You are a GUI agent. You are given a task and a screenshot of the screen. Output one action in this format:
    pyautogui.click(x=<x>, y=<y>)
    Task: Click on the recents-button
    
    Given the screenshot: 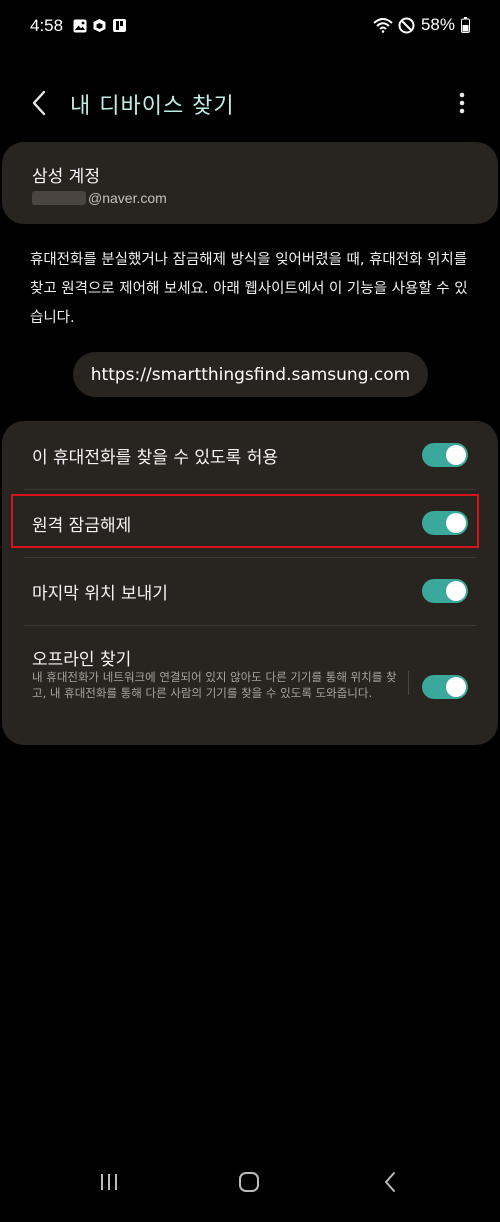 What is the action you would take?
    pyautogui.click(x=109, y=1182)
    